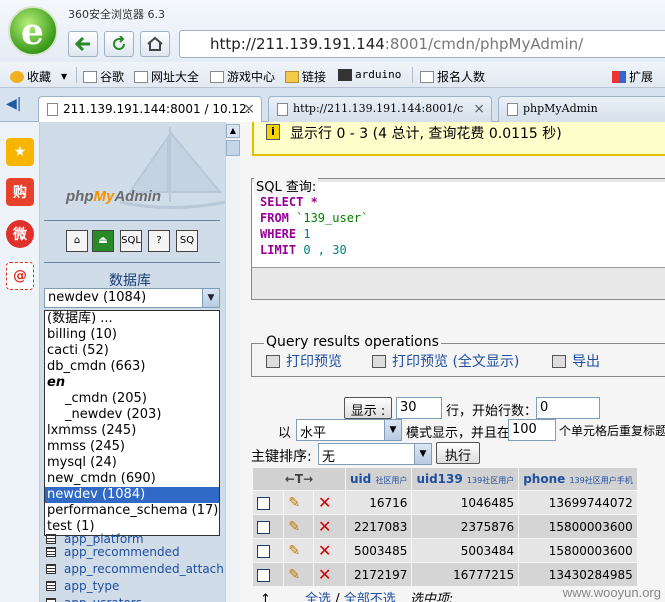 This screenshot has width=665, height=602. Describe the element at coordinates (95, 539) in the screenshot. I see `table-link: app_platform` at that location.